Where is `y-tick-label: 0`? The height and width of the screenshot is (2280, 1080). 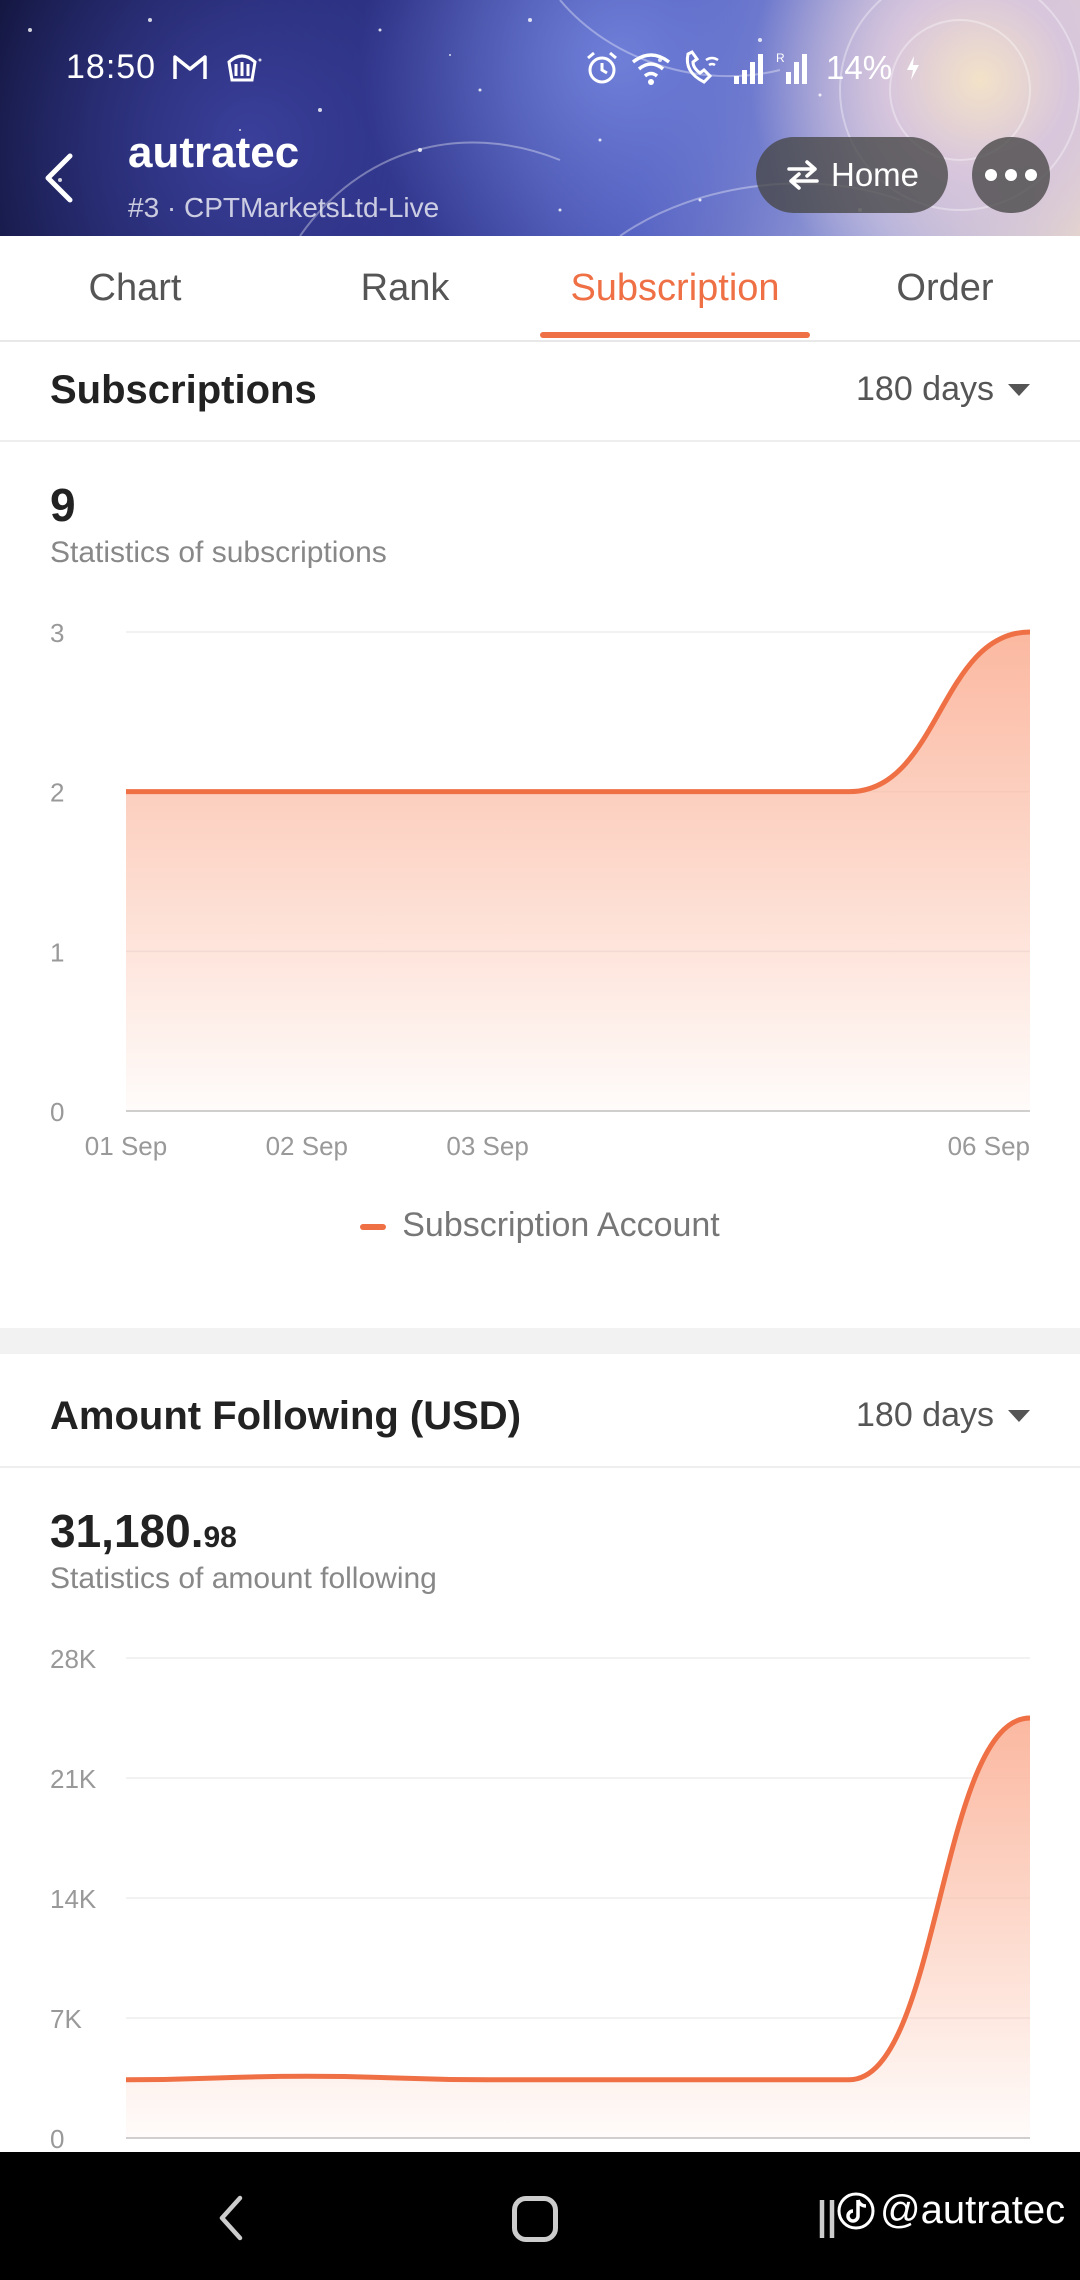
y-tick-label: 0 is located at coordinates (57, 2138).